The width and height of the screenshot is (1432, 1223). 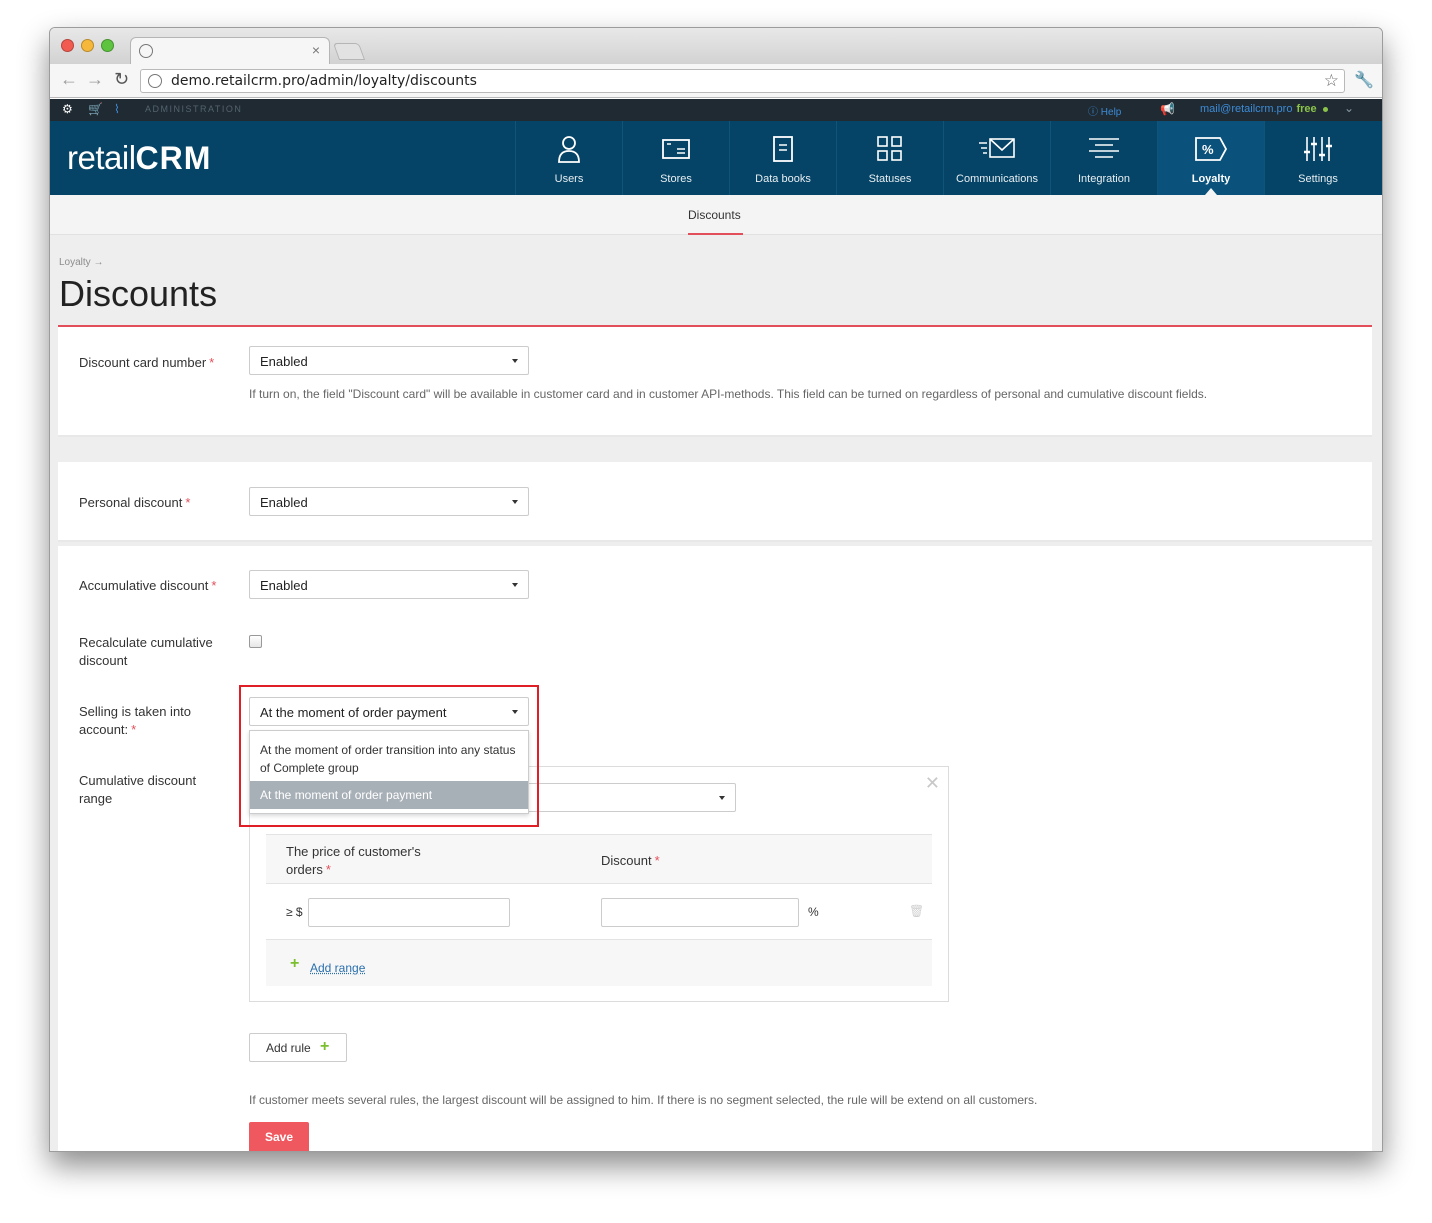 I want to click on back-arrow-icon: ←, so click(x=69, y=79).